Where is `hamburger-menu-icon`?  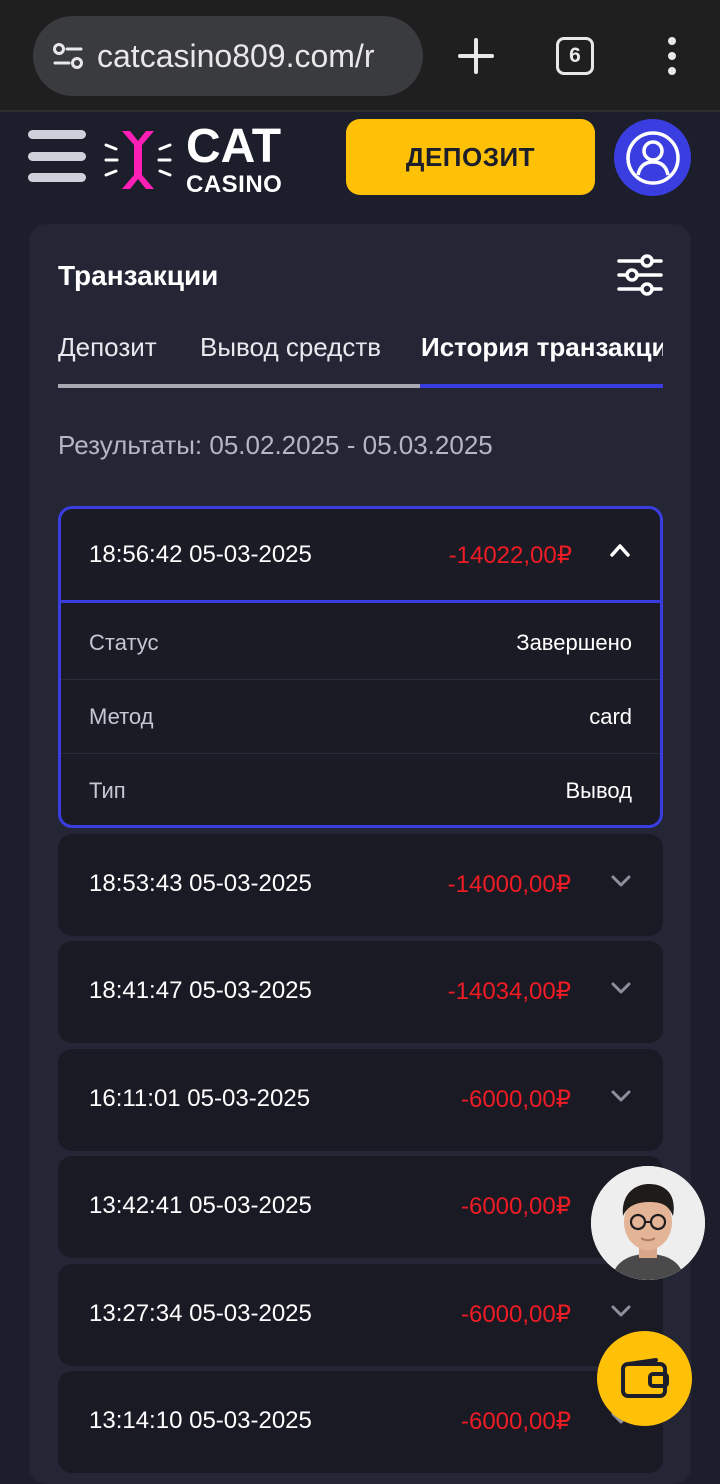 hamburger-menu-icon is located at coordinates (57, 156).